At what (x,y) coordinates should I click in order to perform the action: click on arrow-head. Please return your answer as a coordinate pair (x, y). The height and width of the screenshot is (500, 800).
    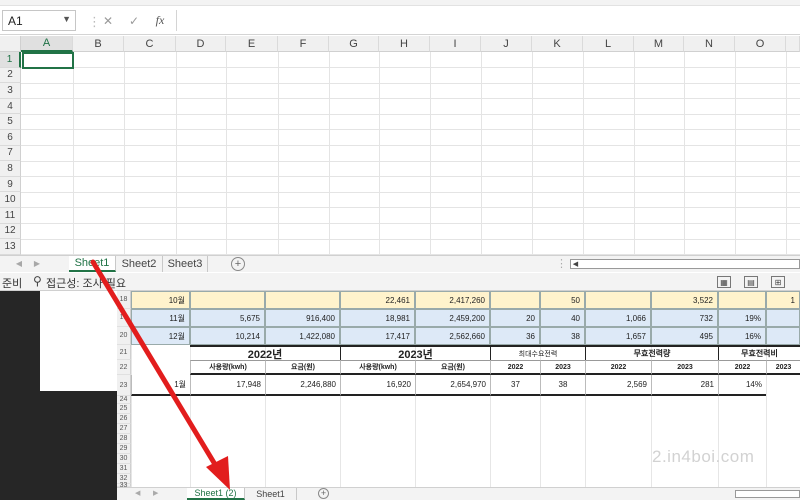
    Looking at the image, I should click on (218, 473).